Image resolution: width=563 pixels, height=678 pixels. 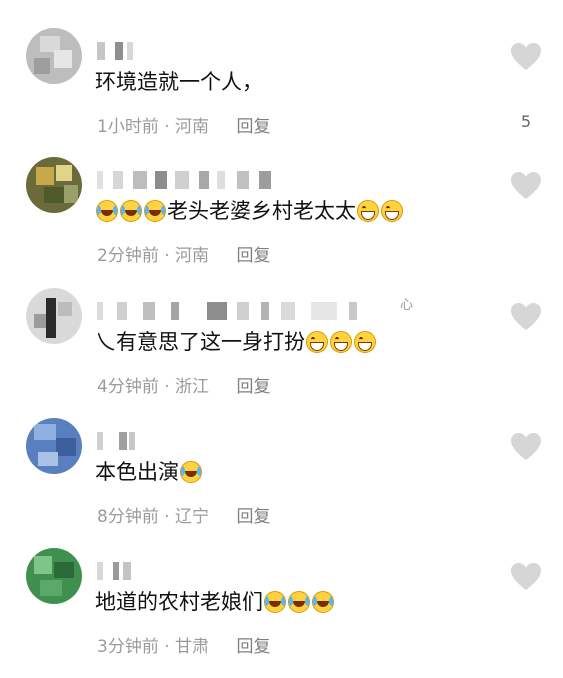 I want to click on comment-time: 3分钟前, so click(x=128, y=647).